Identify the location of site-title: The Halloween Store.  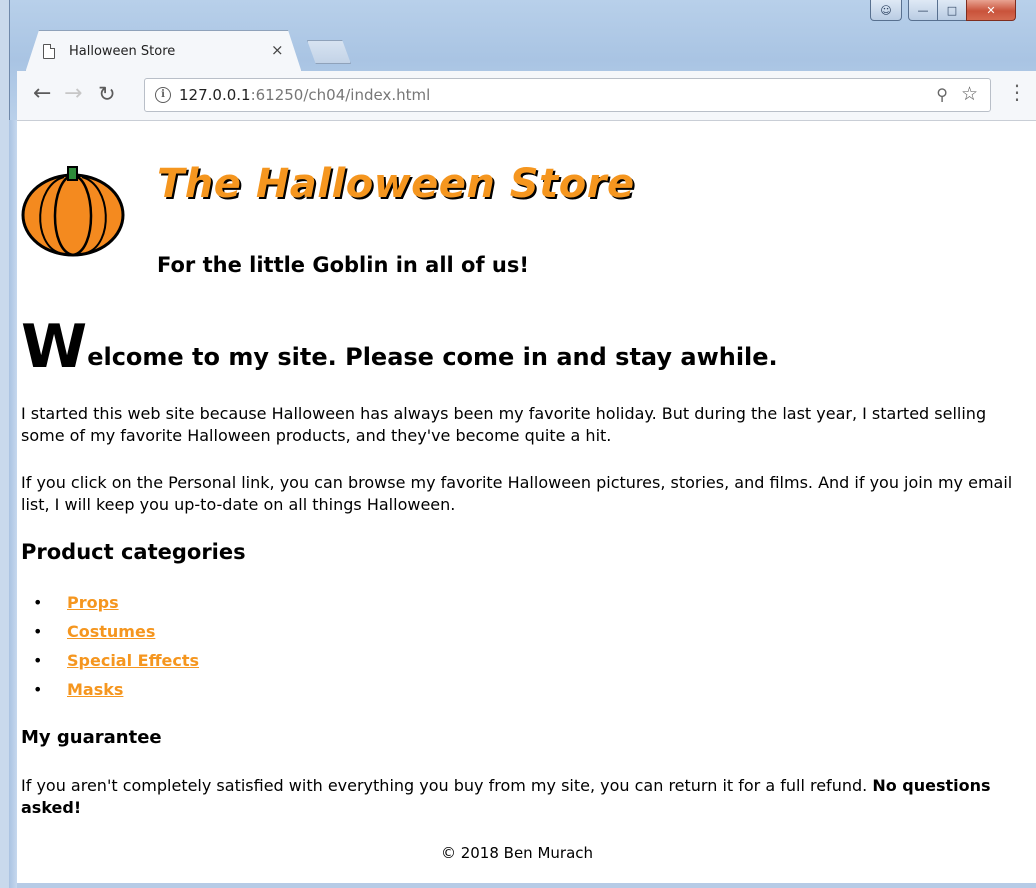
(396, 184).